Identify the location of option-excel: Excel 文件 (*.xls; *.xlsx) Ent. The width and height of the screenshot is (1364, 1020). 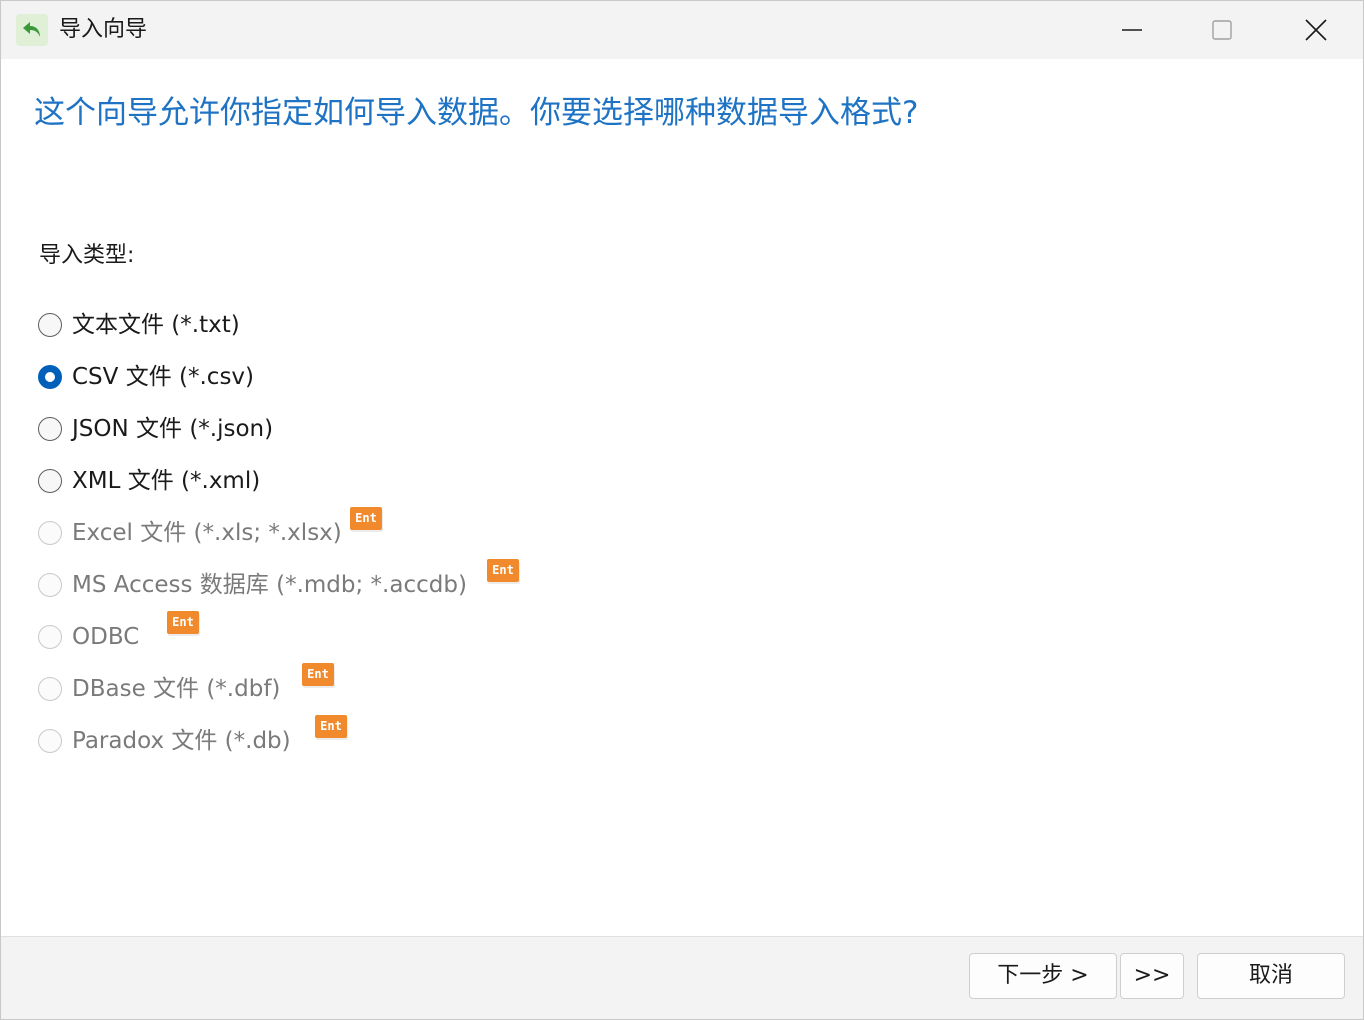
(337, 530).